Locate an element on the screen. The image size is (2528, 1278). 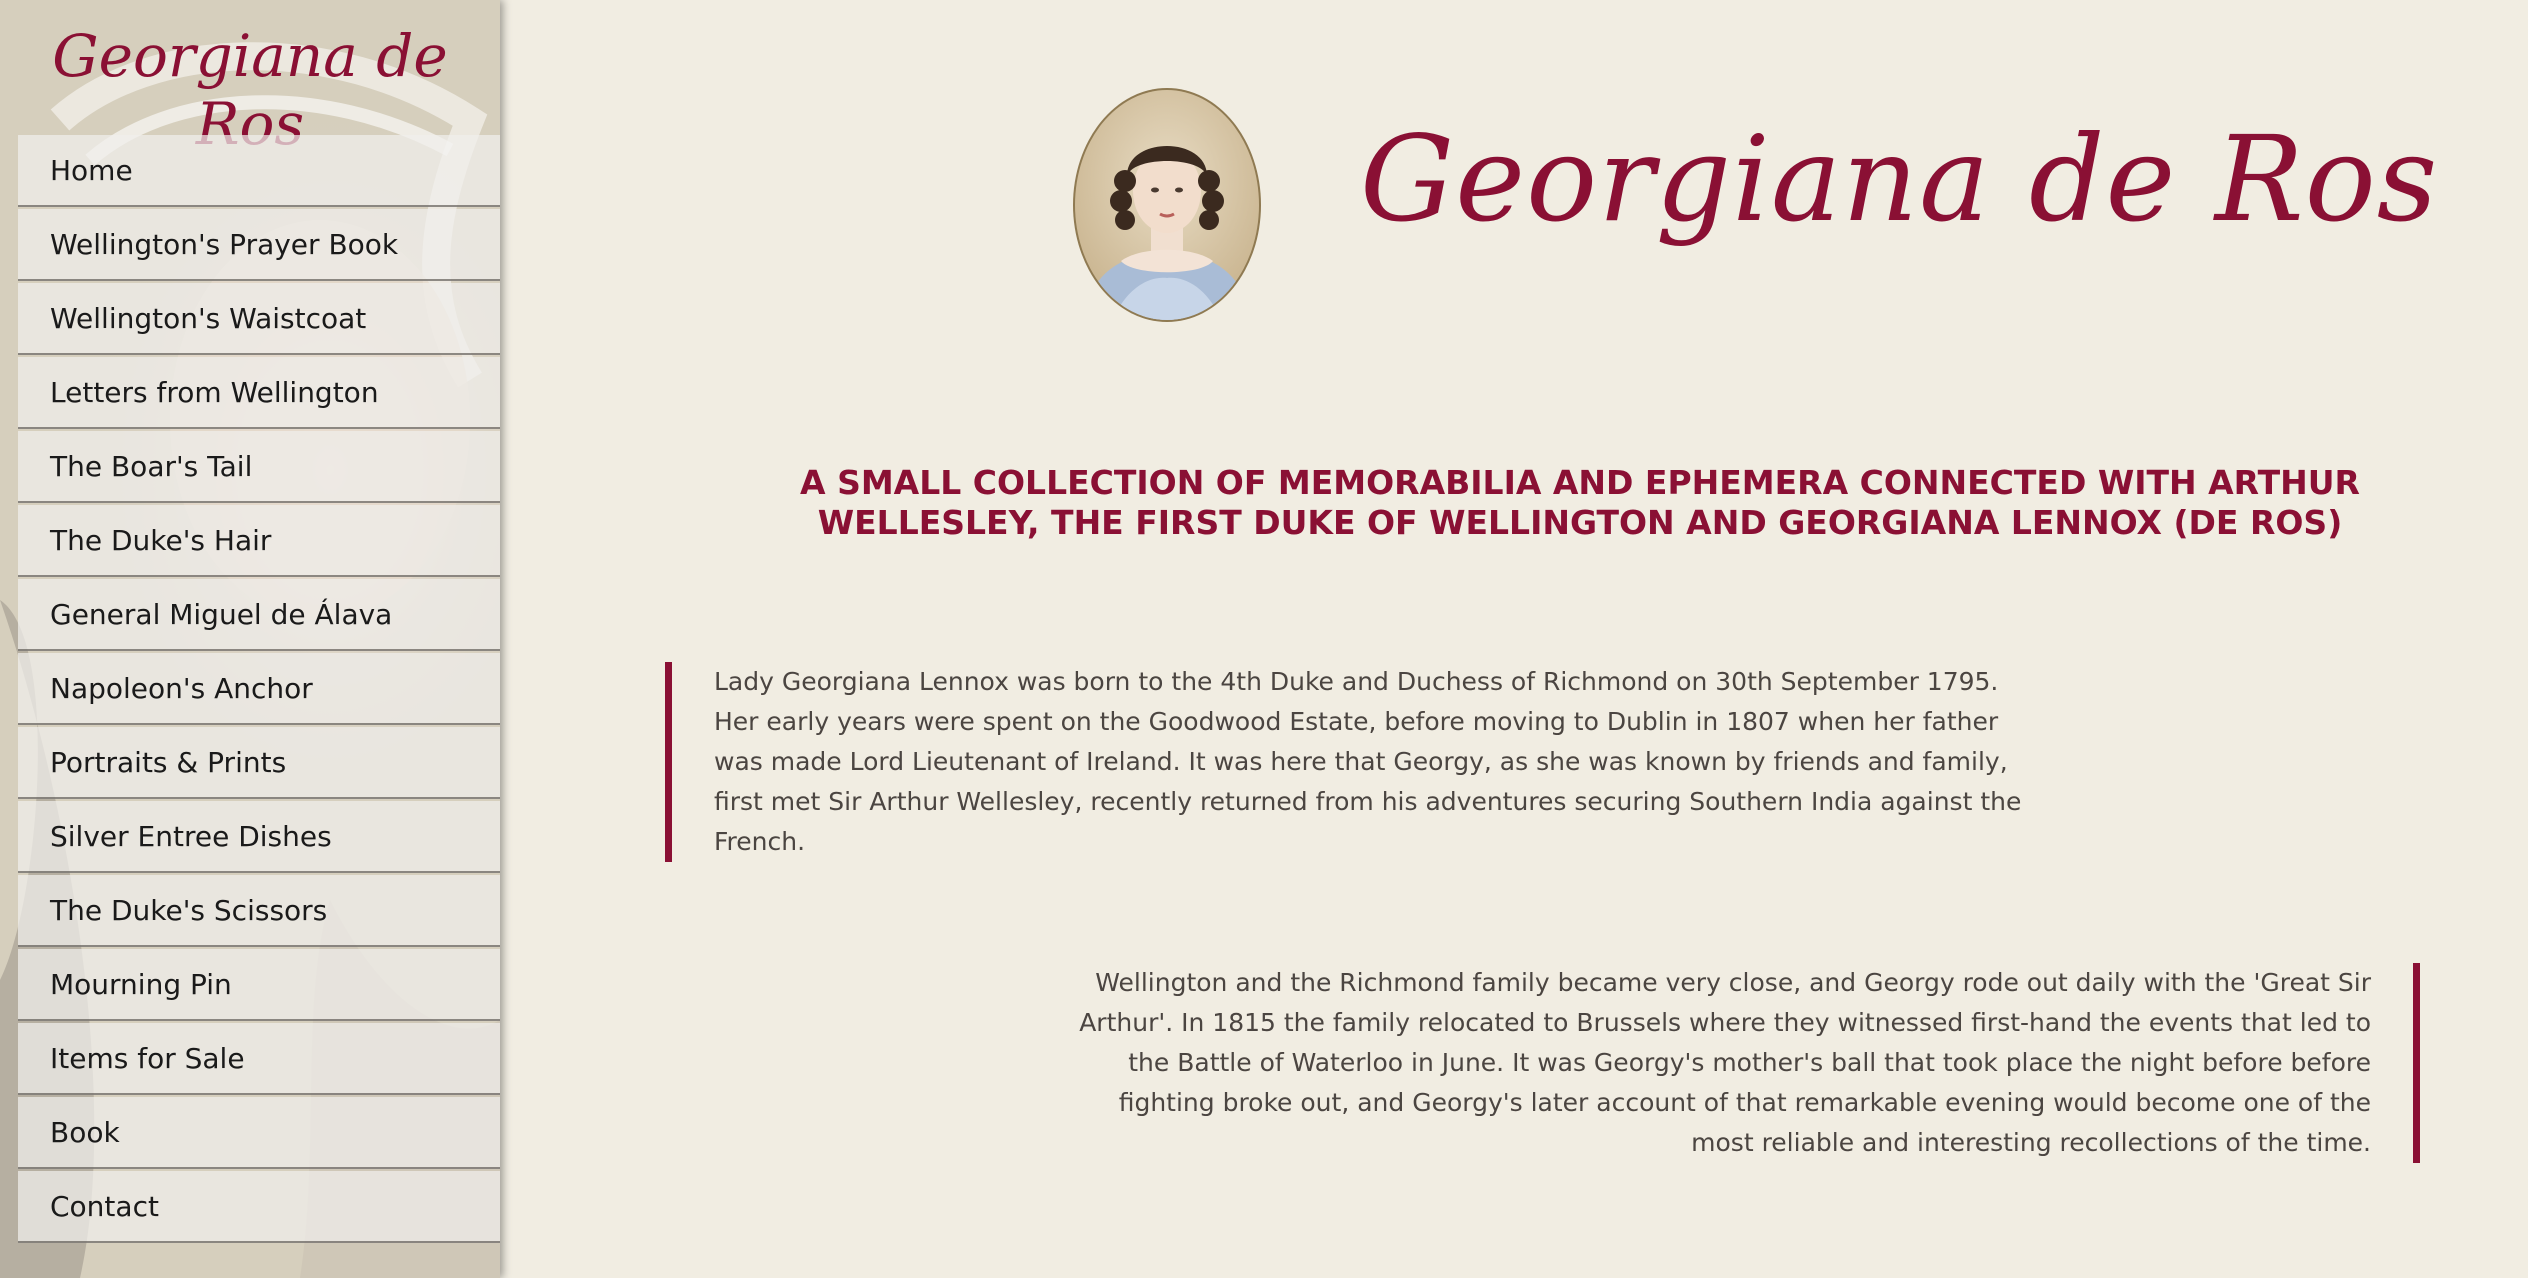
nav-item-napoleons-anchor: Napoleon's Anchor is located at coordinates (259, 689).